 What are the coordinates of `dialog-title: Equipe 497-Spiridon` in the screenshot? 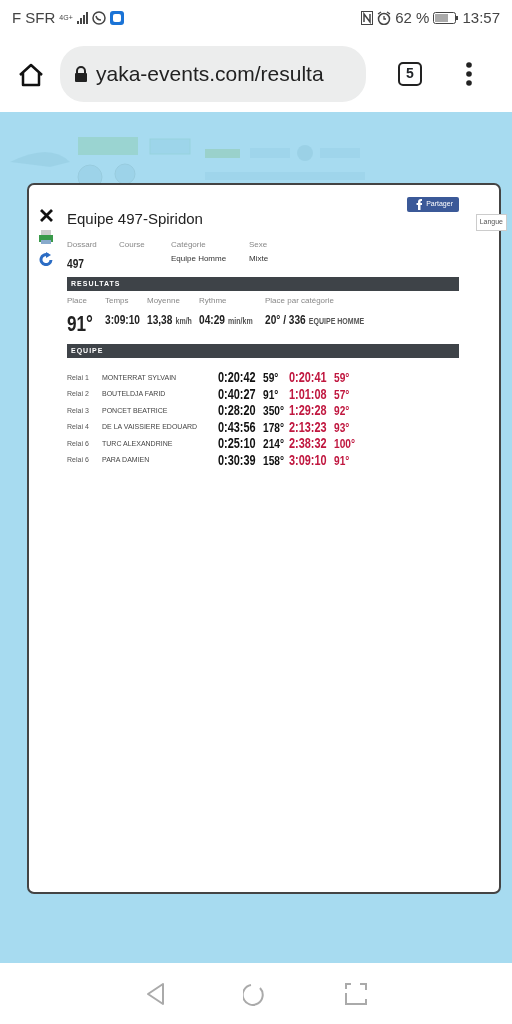 It's located at (135, 219).